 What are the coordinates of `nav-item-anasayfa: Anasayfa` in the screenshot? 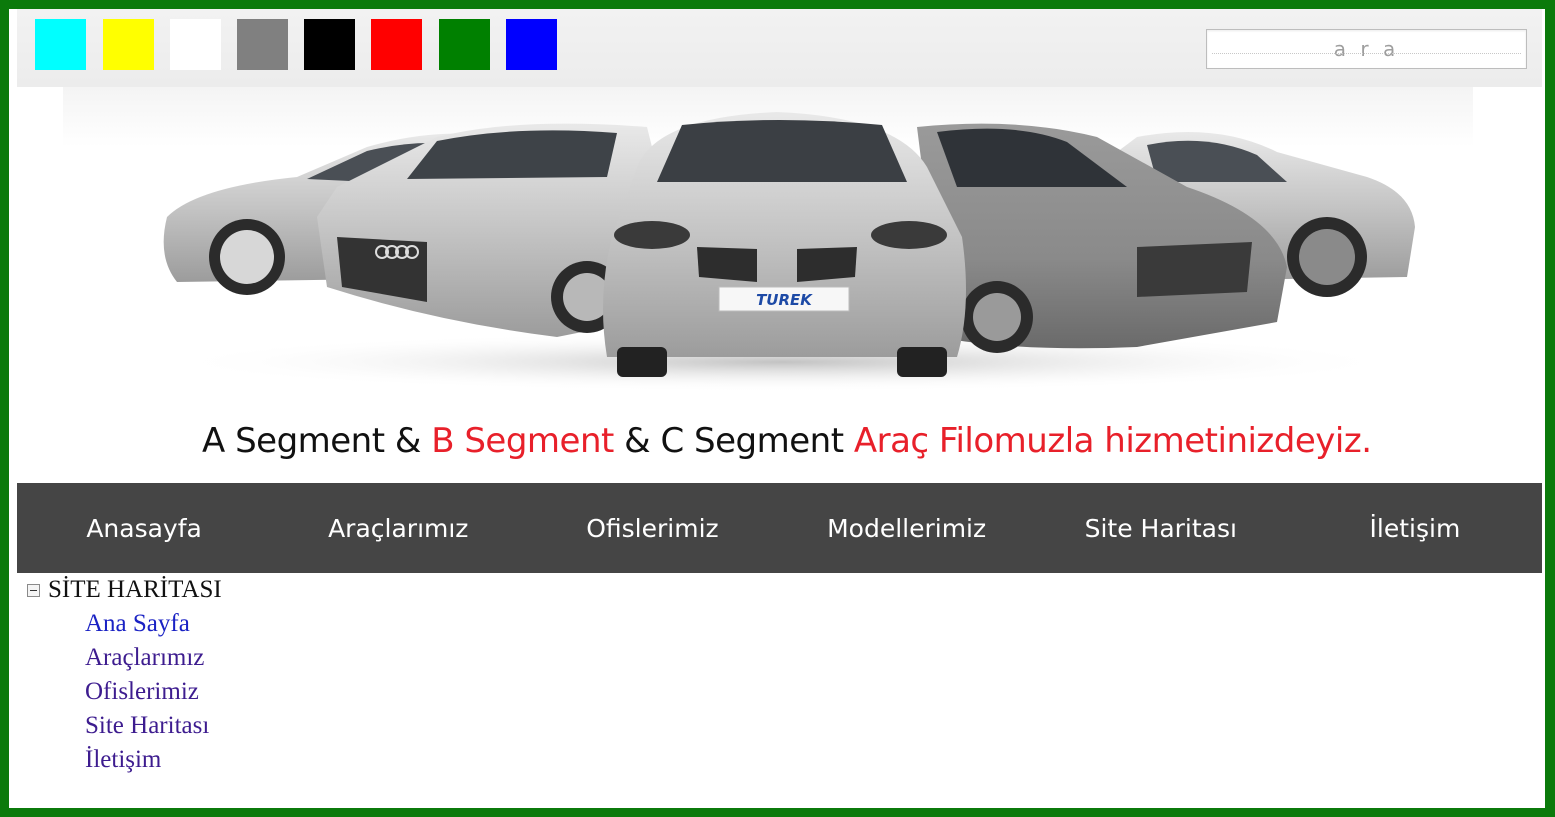 It's located at (144, 528).